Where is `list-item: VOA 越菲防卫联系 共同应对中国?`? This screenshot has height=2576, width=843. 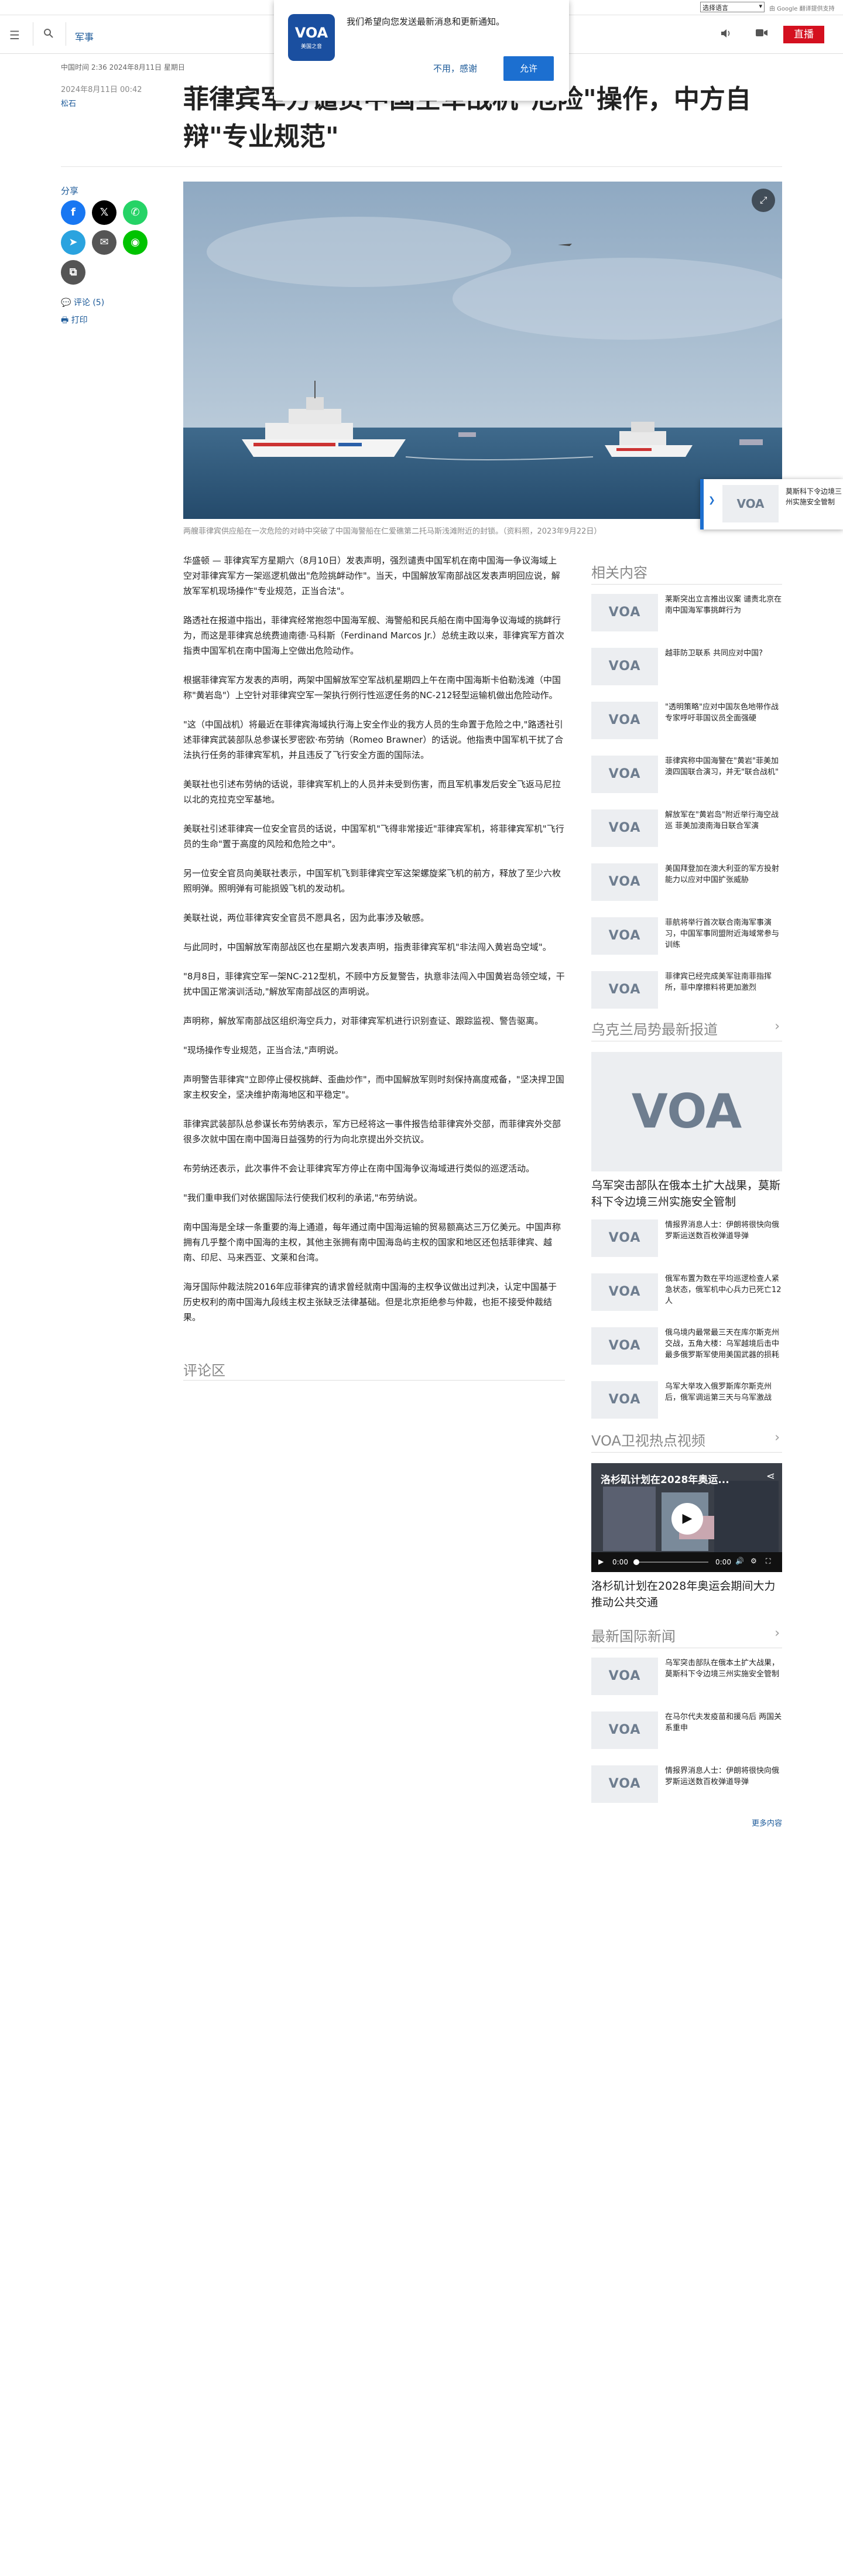
list-item: VOA 越菲防卫联系 共同应对中国? is located at coordinates (687, 667).